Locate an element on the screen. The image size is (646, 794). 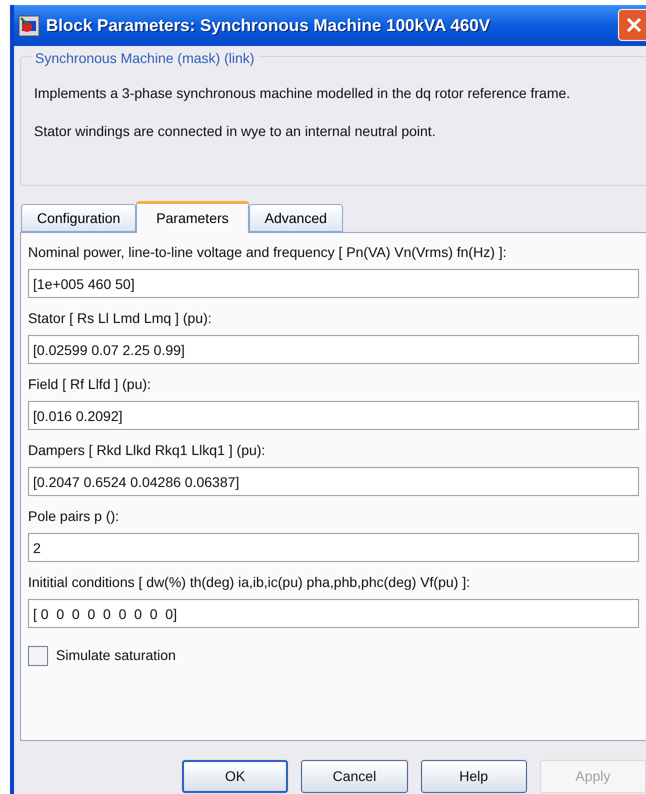
checkbox is located at coordinates (38, 656).